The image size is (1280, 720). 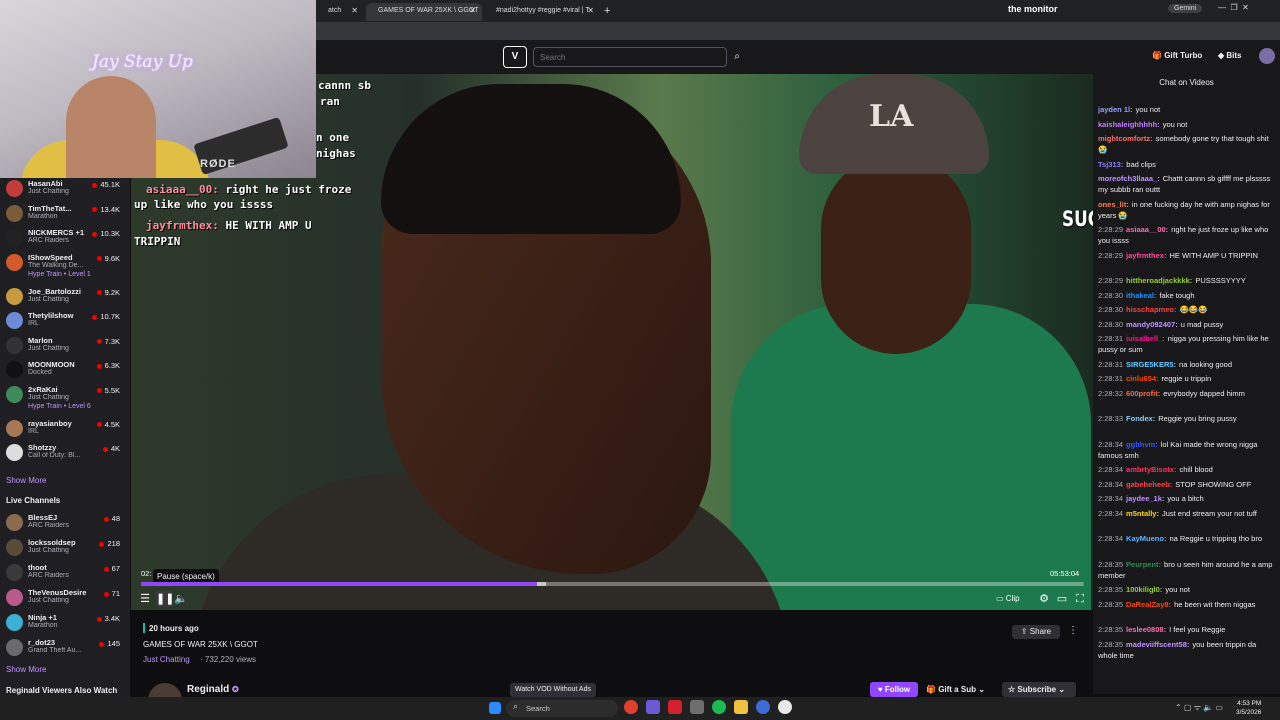 I want to click on browser-tab: #nadi2hottyy #reggie #viral | T ✕, so click(x=542, y=12).